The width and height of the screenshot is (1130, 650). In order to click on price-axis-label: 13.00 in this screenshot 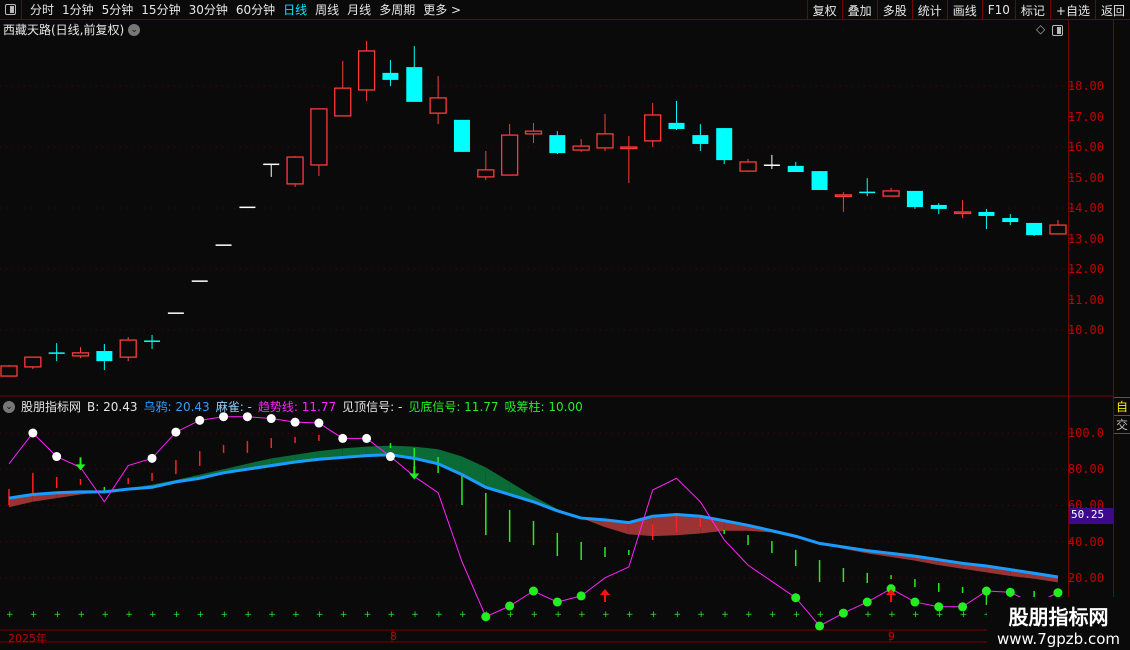, I will do `click(1085, 238)`.